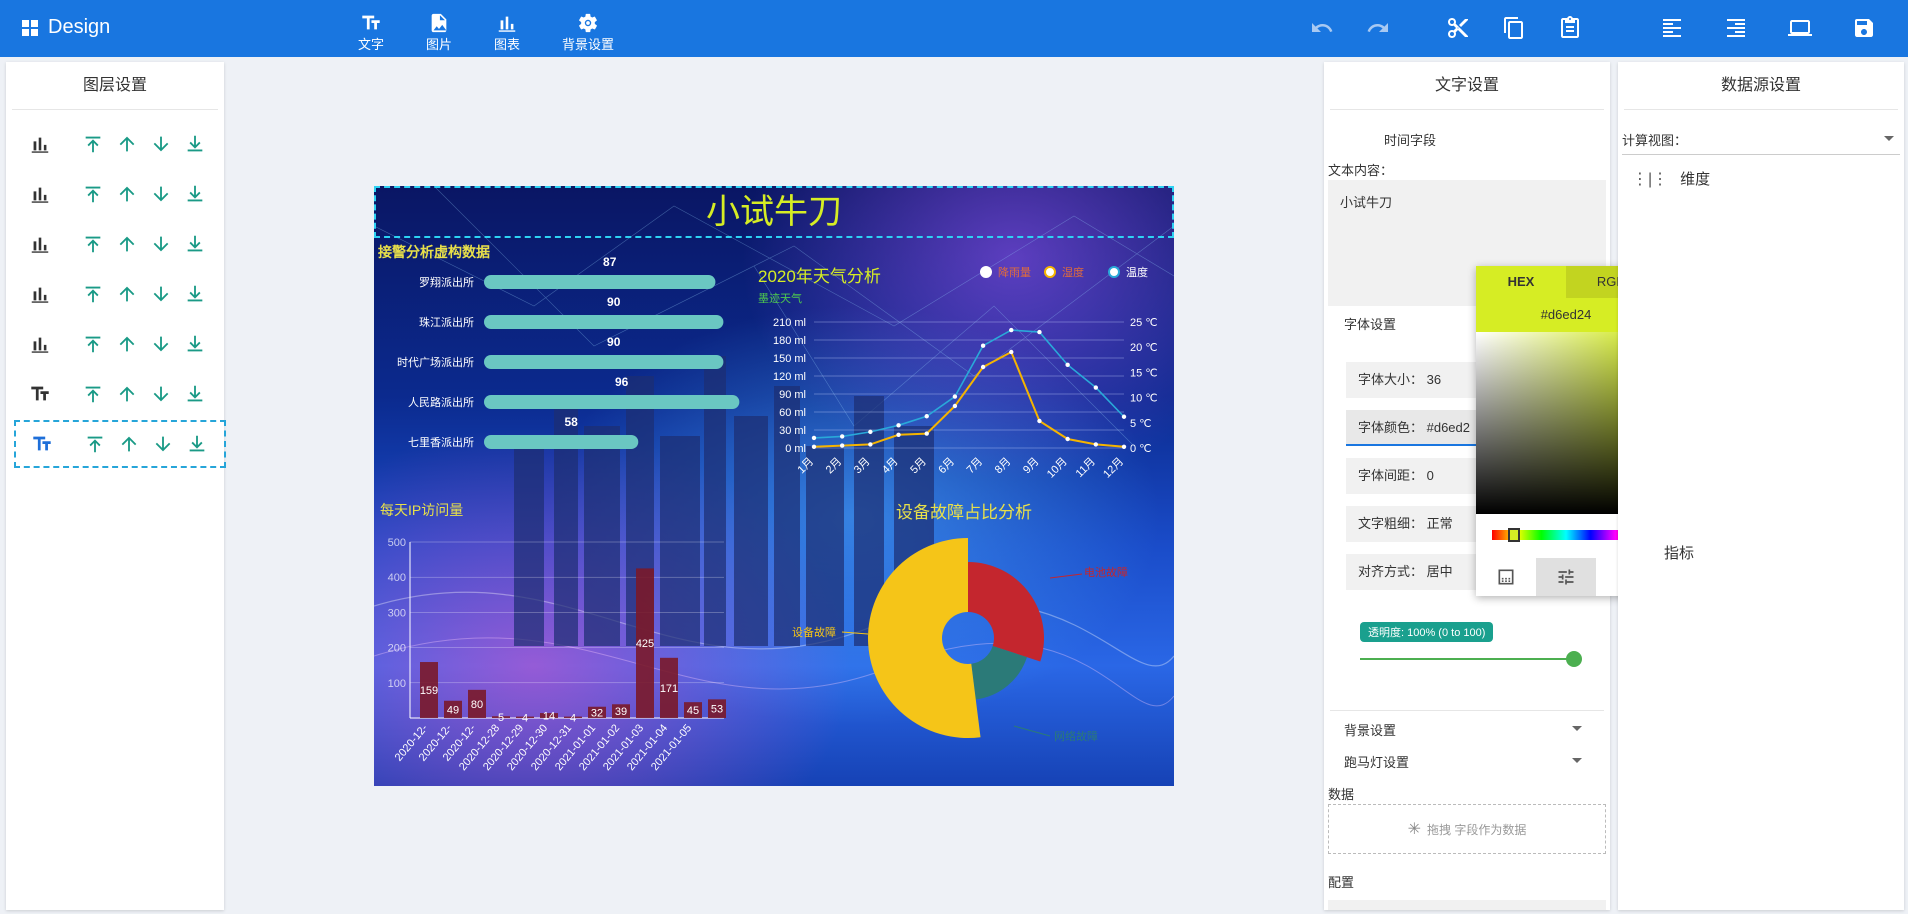  What do you see at coordinates (789, 323) in the screenshot?
I see `y-tick-label: 210 ml` at bounding box center [789, 323].